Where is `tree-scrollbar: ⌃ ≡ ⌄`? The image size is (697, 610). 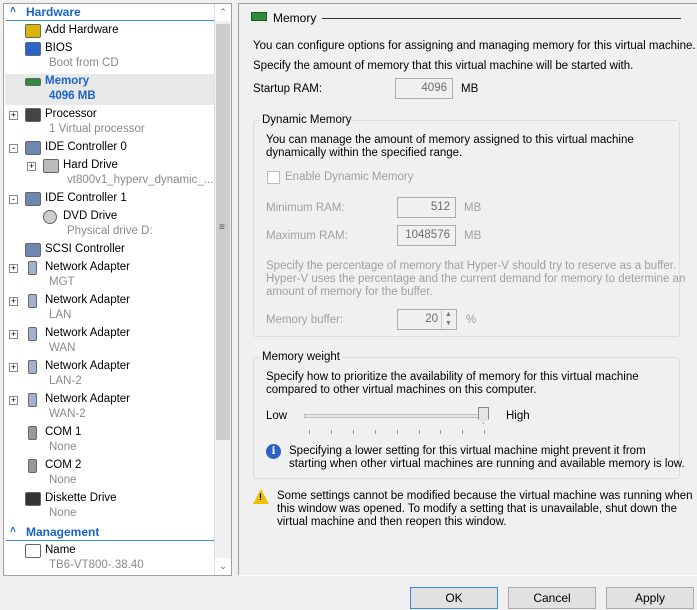
tree-scrollbar: ⌃ ≡ ⌄ is located at coordinates (222, 289).